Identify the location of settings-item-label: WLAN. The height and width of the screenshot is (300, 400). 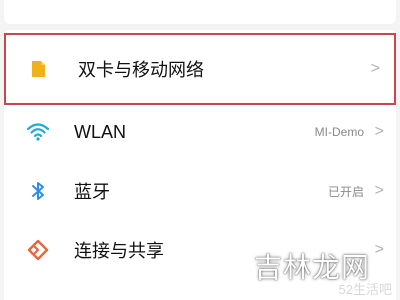
(100, 131).